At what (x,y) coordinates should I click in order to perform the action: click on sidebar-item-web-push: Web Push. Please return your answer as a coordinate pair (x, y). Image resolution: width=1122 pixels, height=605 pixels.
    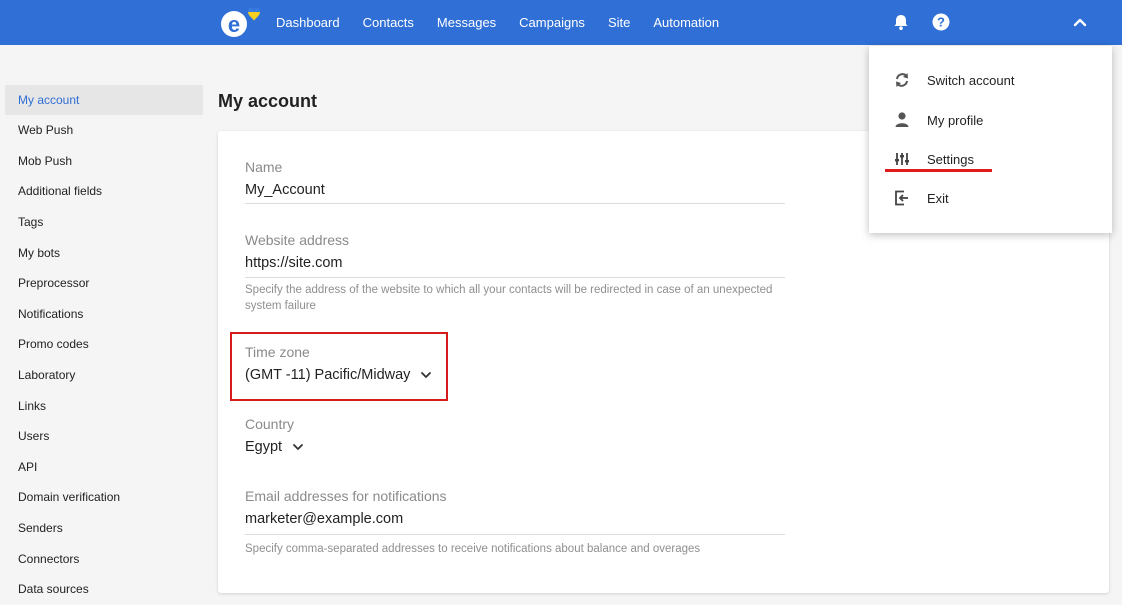
    Looking at the image, I should click on (104, 130).